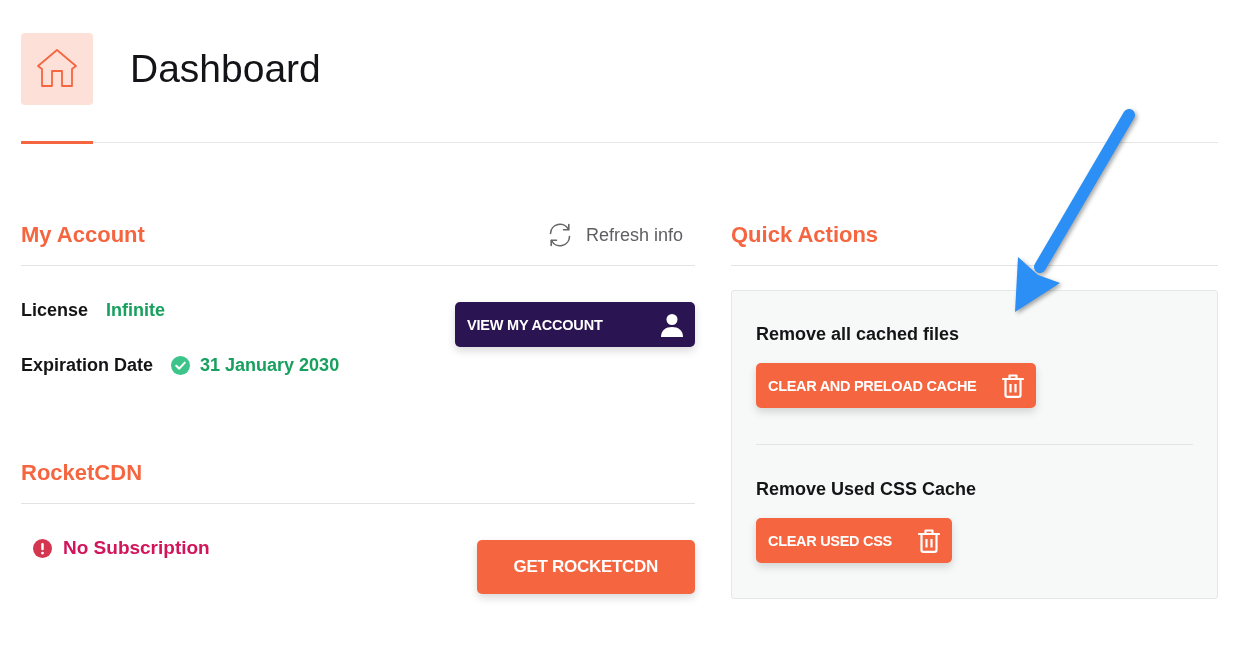 The height and width of the screenshot is (661, 1242). I want to click on action-label: Remove all cached files, so click(858, 334).